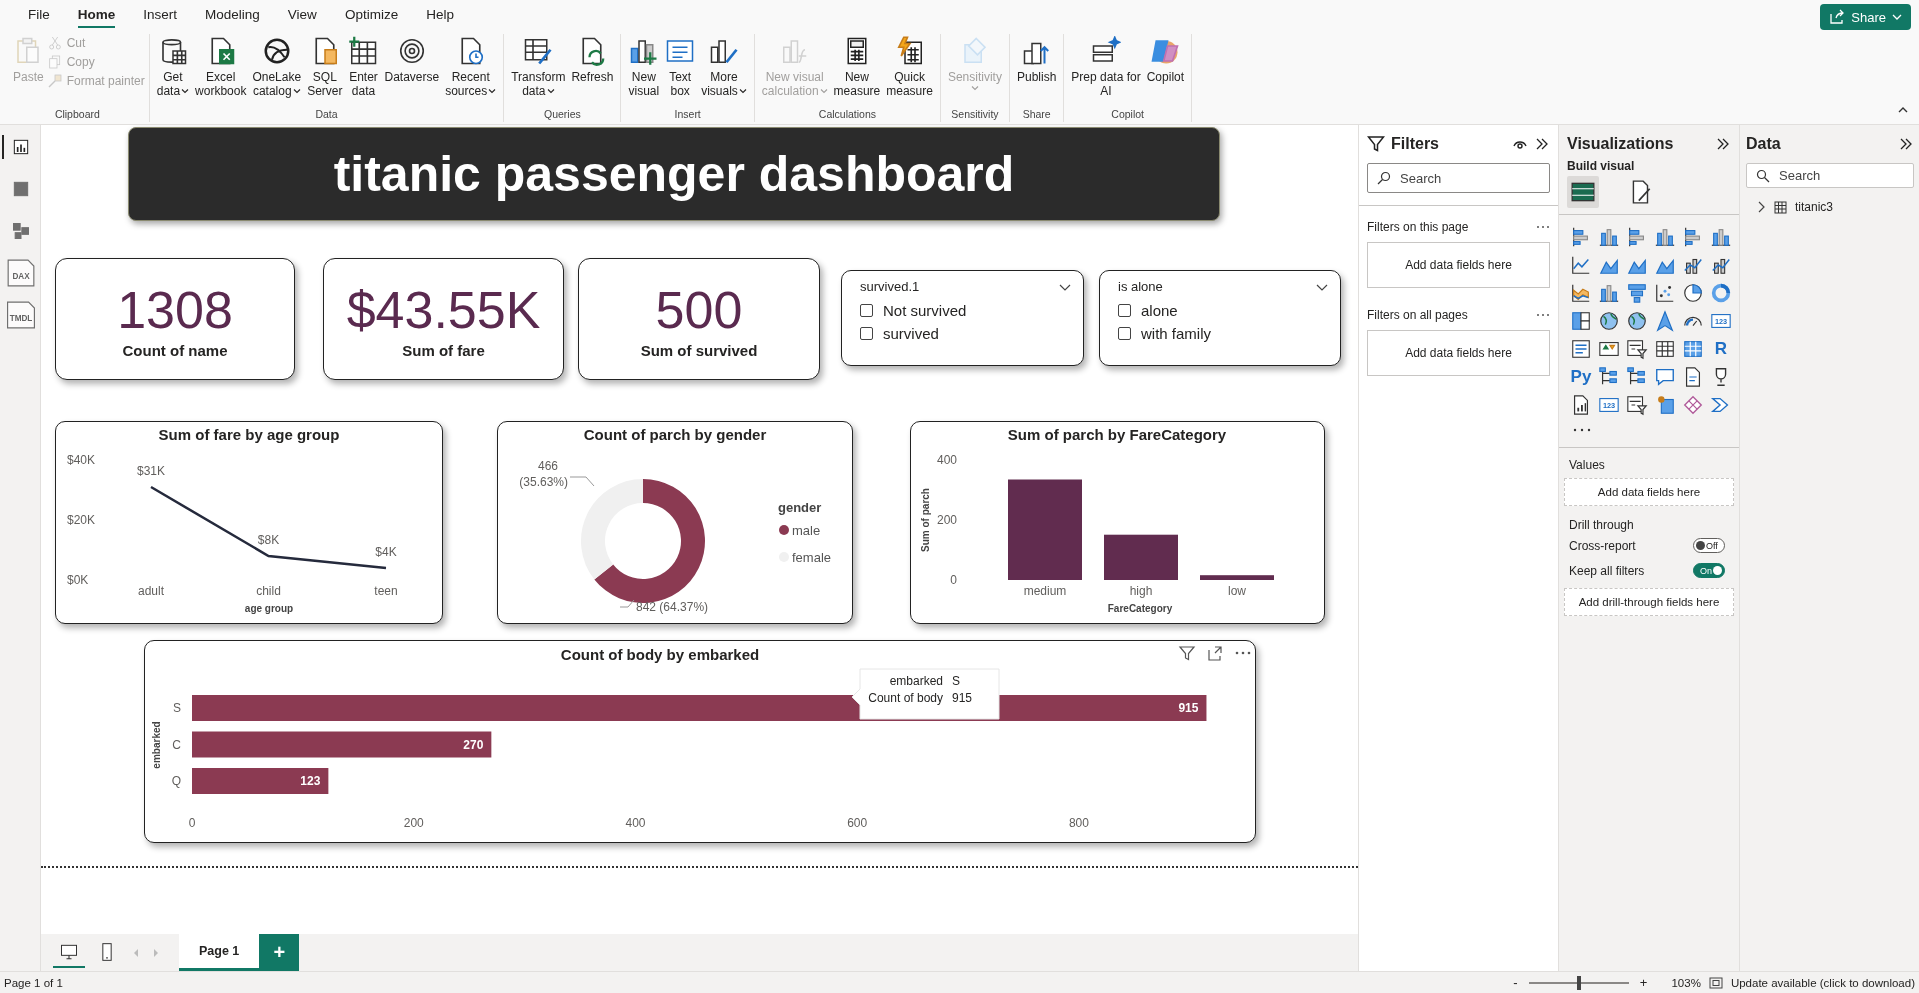 Image resolution: width=1919 pixels, height=993 pixels. I want to click on zoom-out-button: -, so click(1515, 982).